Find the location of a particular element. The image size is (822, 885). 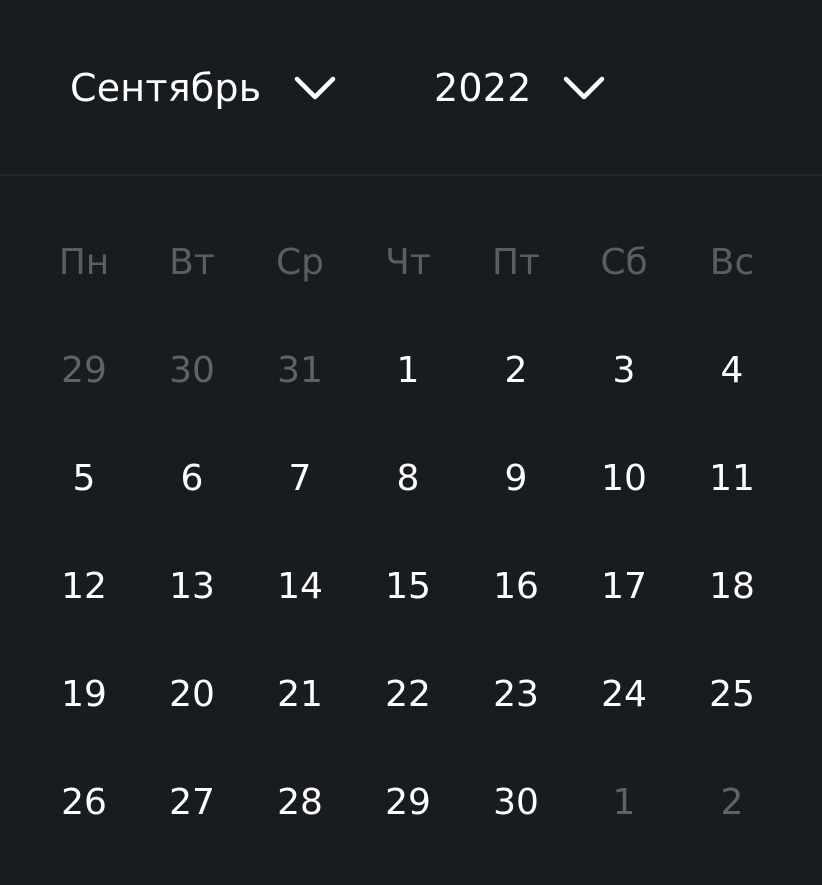

week-row: 29 30 31 1 2 3 4 is located at coordinates (408, 370).